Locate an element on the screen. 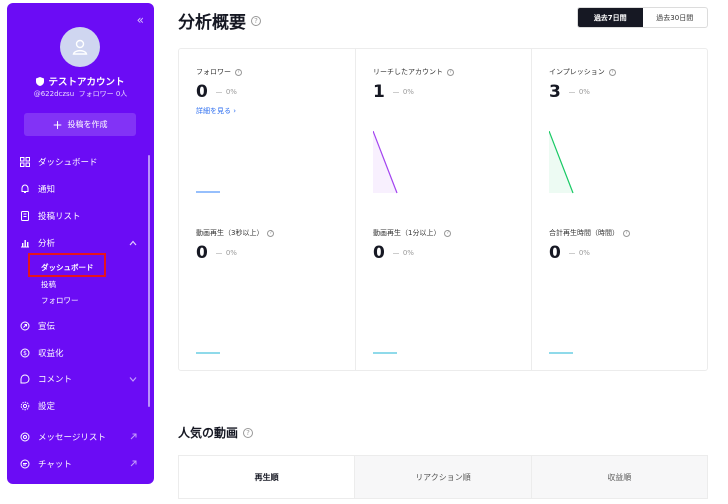 This screenshot has width=728, height=504. sidebar-item-post-list: 投稿リスト is located at coordinates (78, 216).